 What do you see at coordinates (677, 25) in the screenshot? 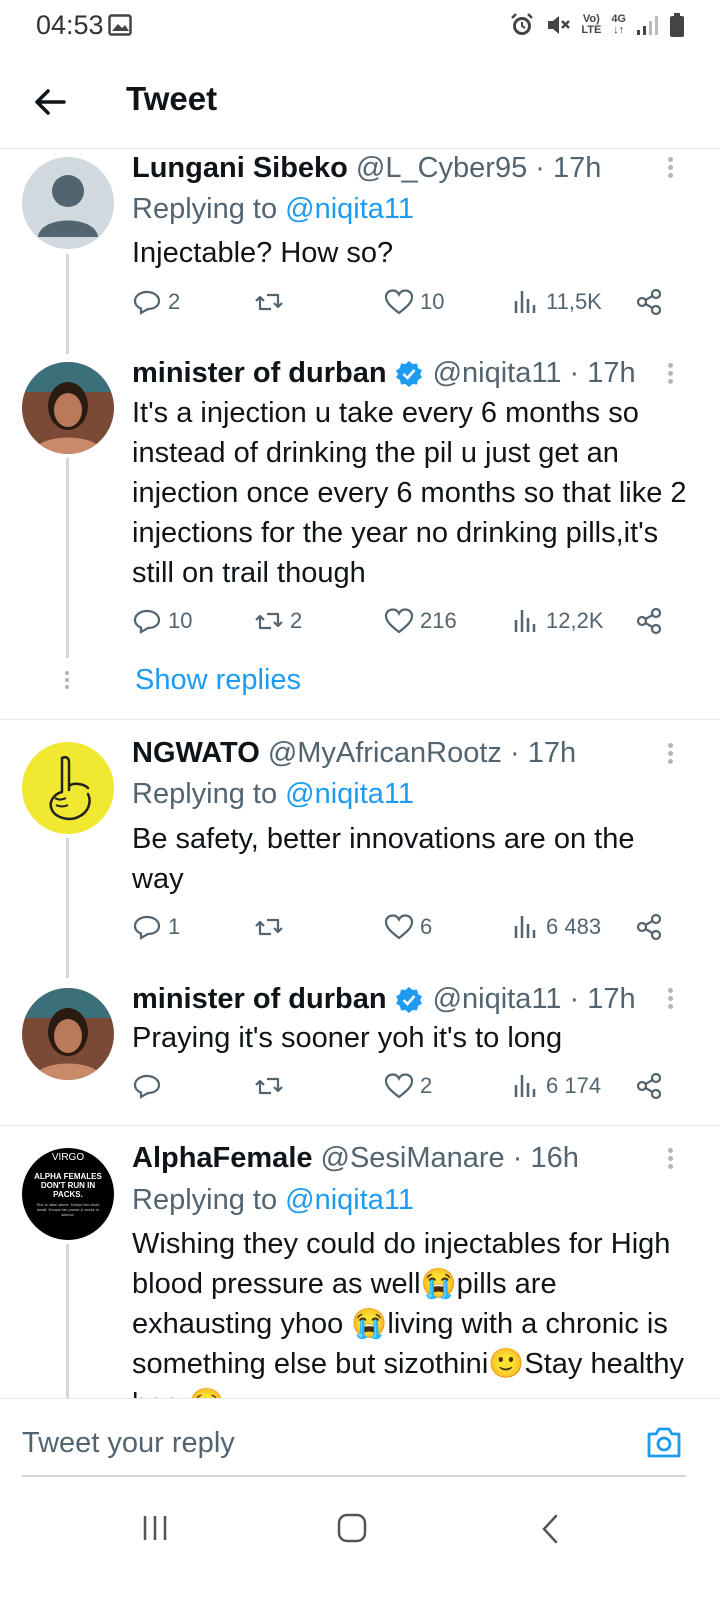
I see `battery-icon` at bounding box center [677, 25].